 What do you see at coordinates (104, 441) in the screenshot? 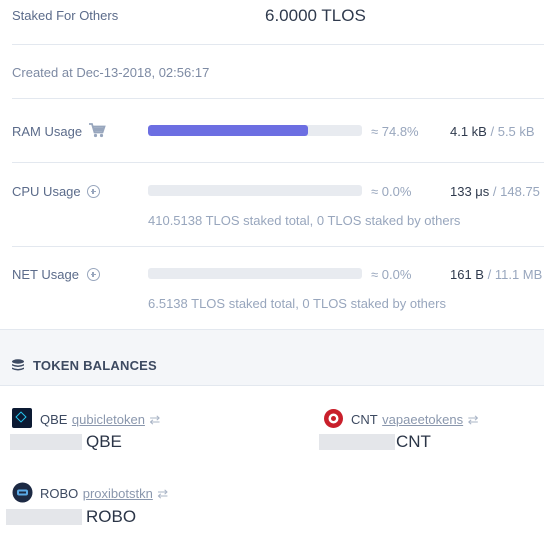
I see `token-balance-symbol: QBE` at bounding box center [104, 441].